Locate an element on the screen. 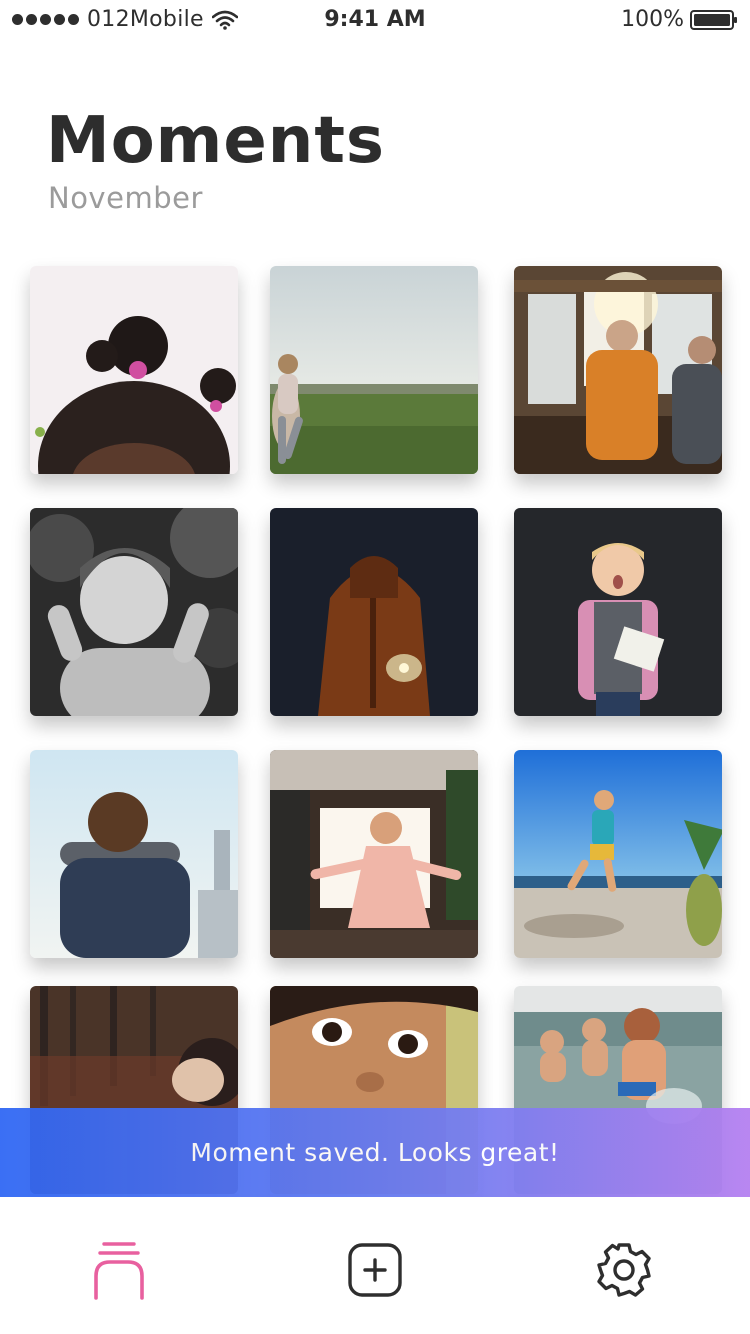 This screenshot has height=1334, width=750. tab-moments is located at coordinates (119, 1270).